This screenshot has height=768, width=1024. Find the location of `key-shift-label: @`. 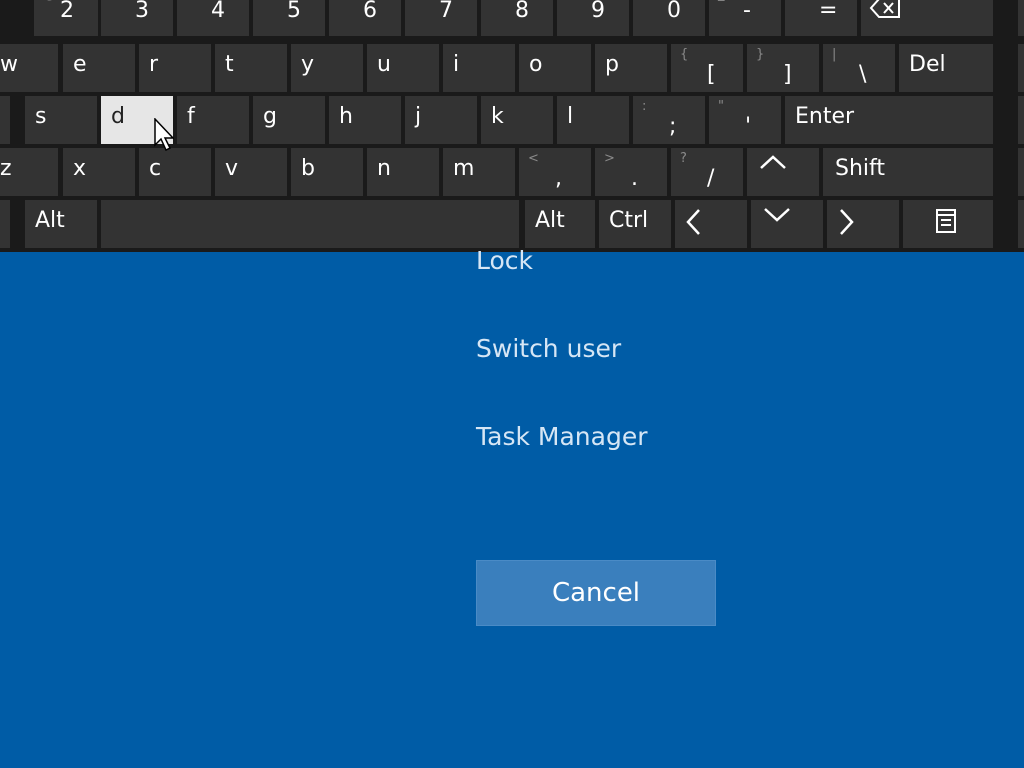

key-shift-label: @ is located at coordinates (49, 1).